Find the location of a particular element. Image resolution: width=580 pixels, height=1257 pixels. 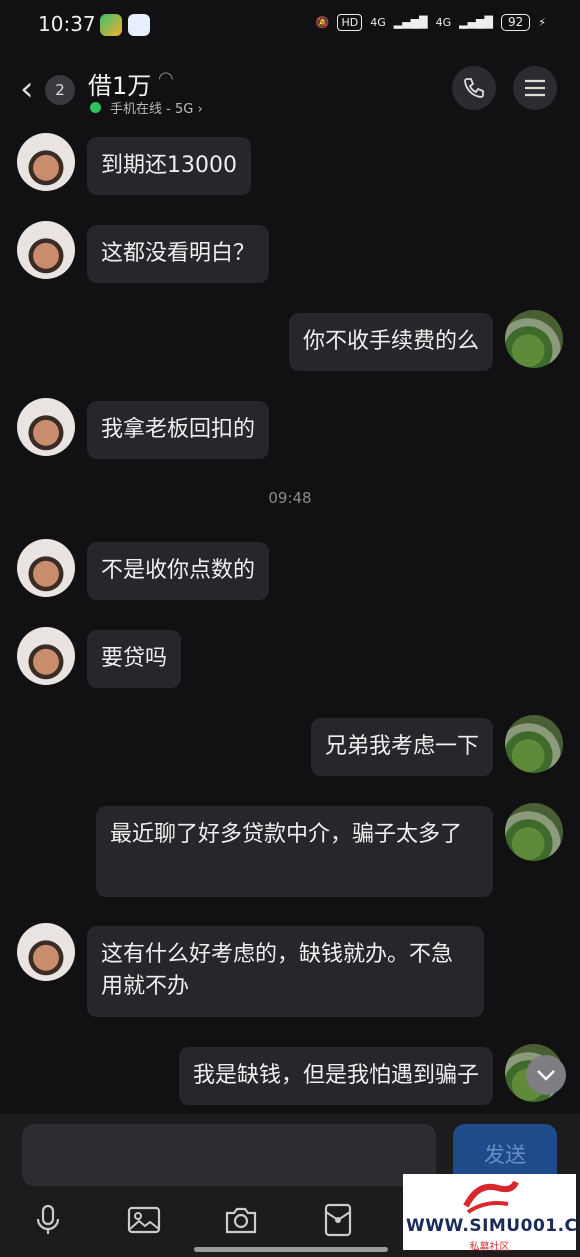

message-bubble: 我拿老板回扣的 is located at coordinates (178, 430).